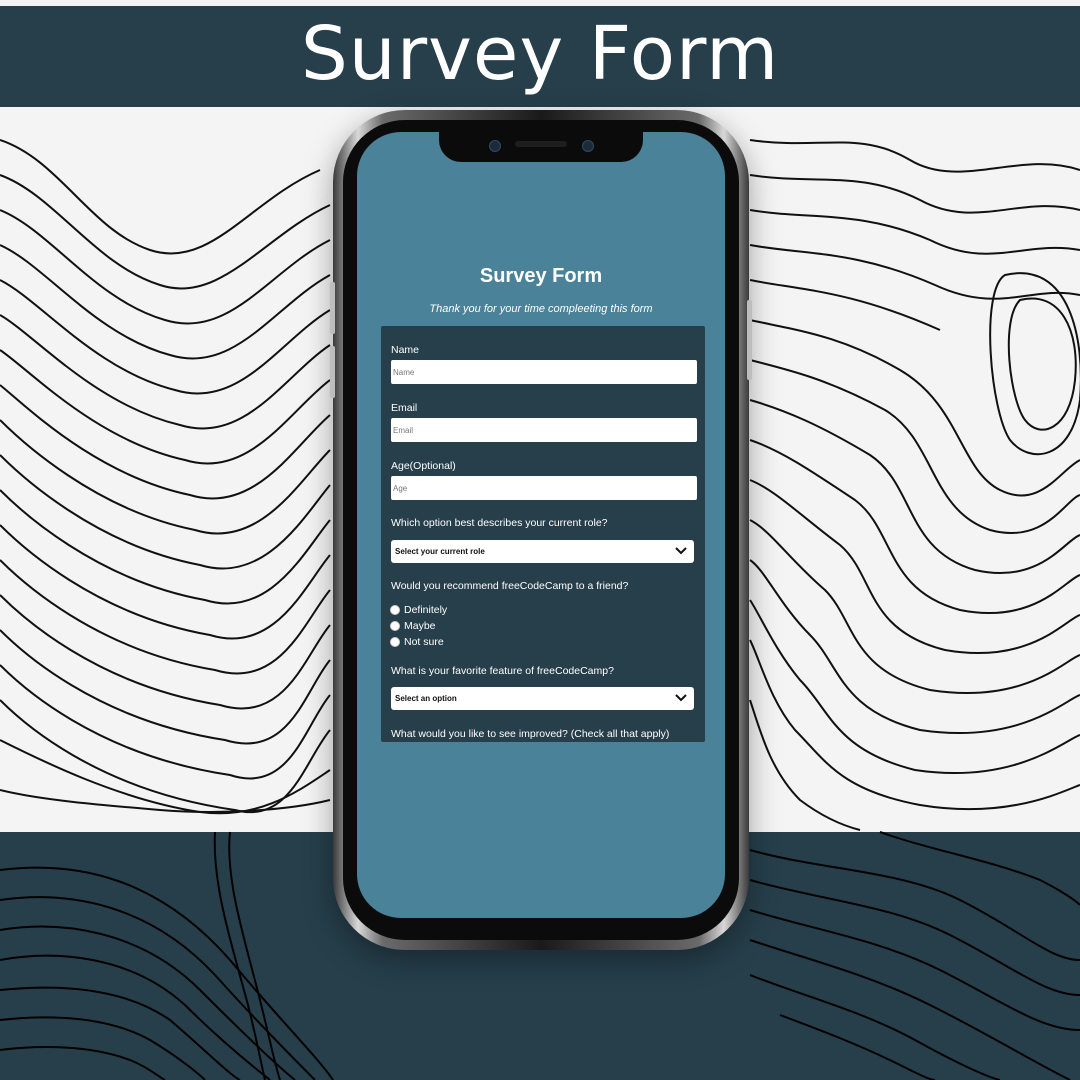 The height and width of the screenshot is (1080, 1080). What do you see at coordinates (544, 372) in the screenshot?
I see `name-input` at bounding box center [544, 372].